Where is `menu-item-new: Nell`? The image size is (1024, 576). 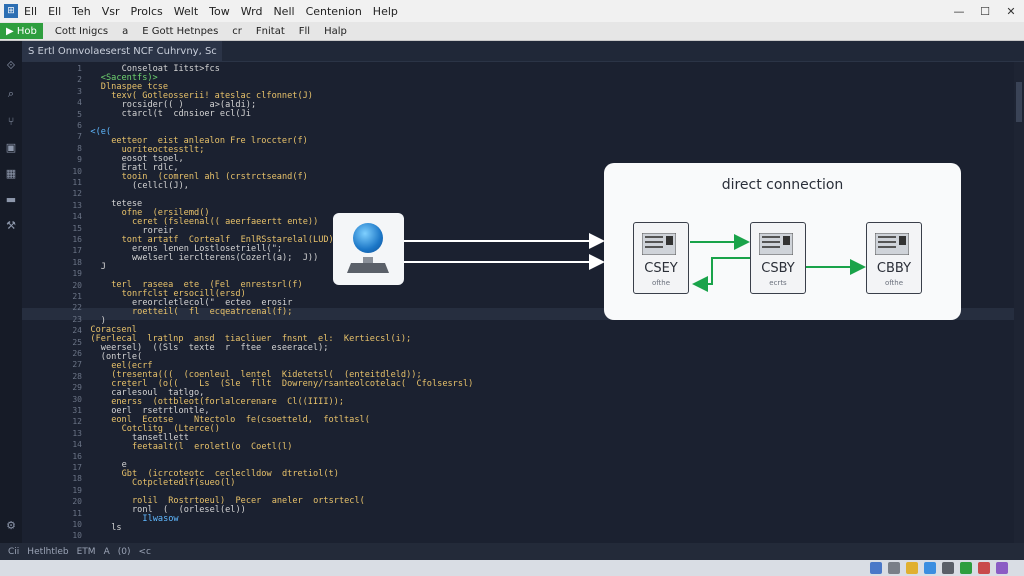 menu-item-new: Nell is located at coordinates (283, 11).